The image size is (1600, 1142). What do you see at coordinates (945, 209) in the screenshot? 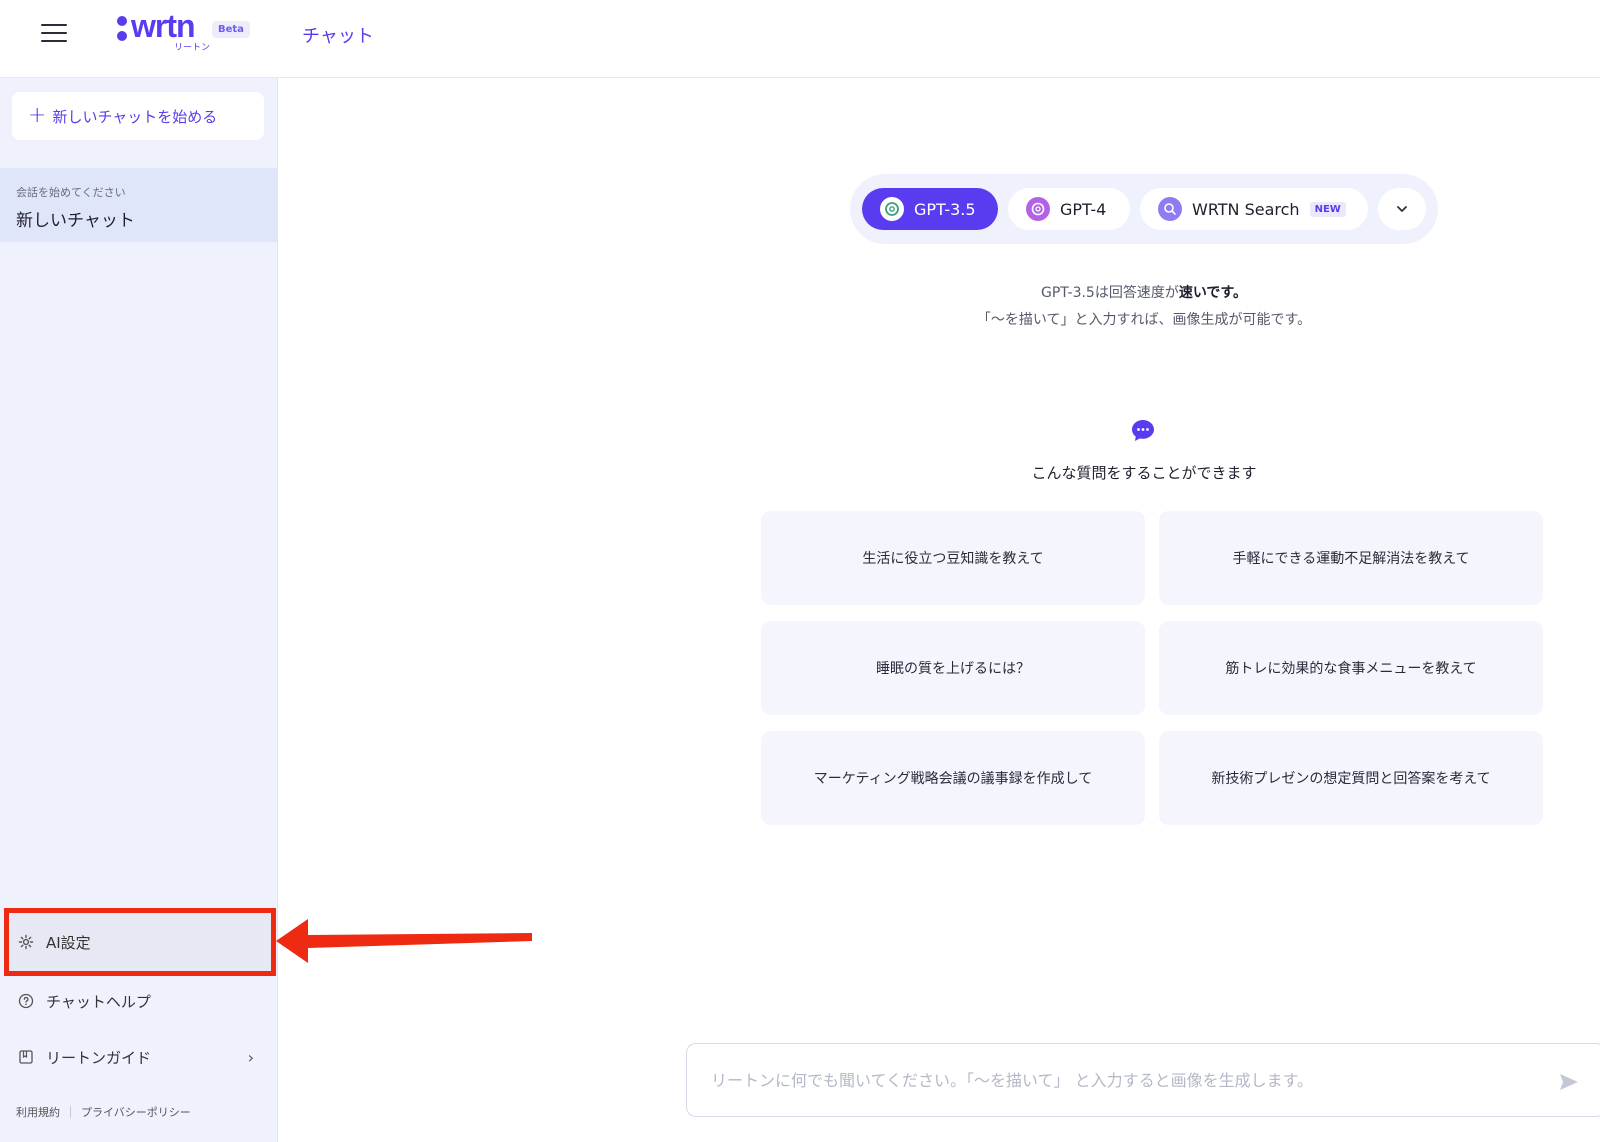
I see `model-label: GPT-3.5` at bounding box center [945, 209].